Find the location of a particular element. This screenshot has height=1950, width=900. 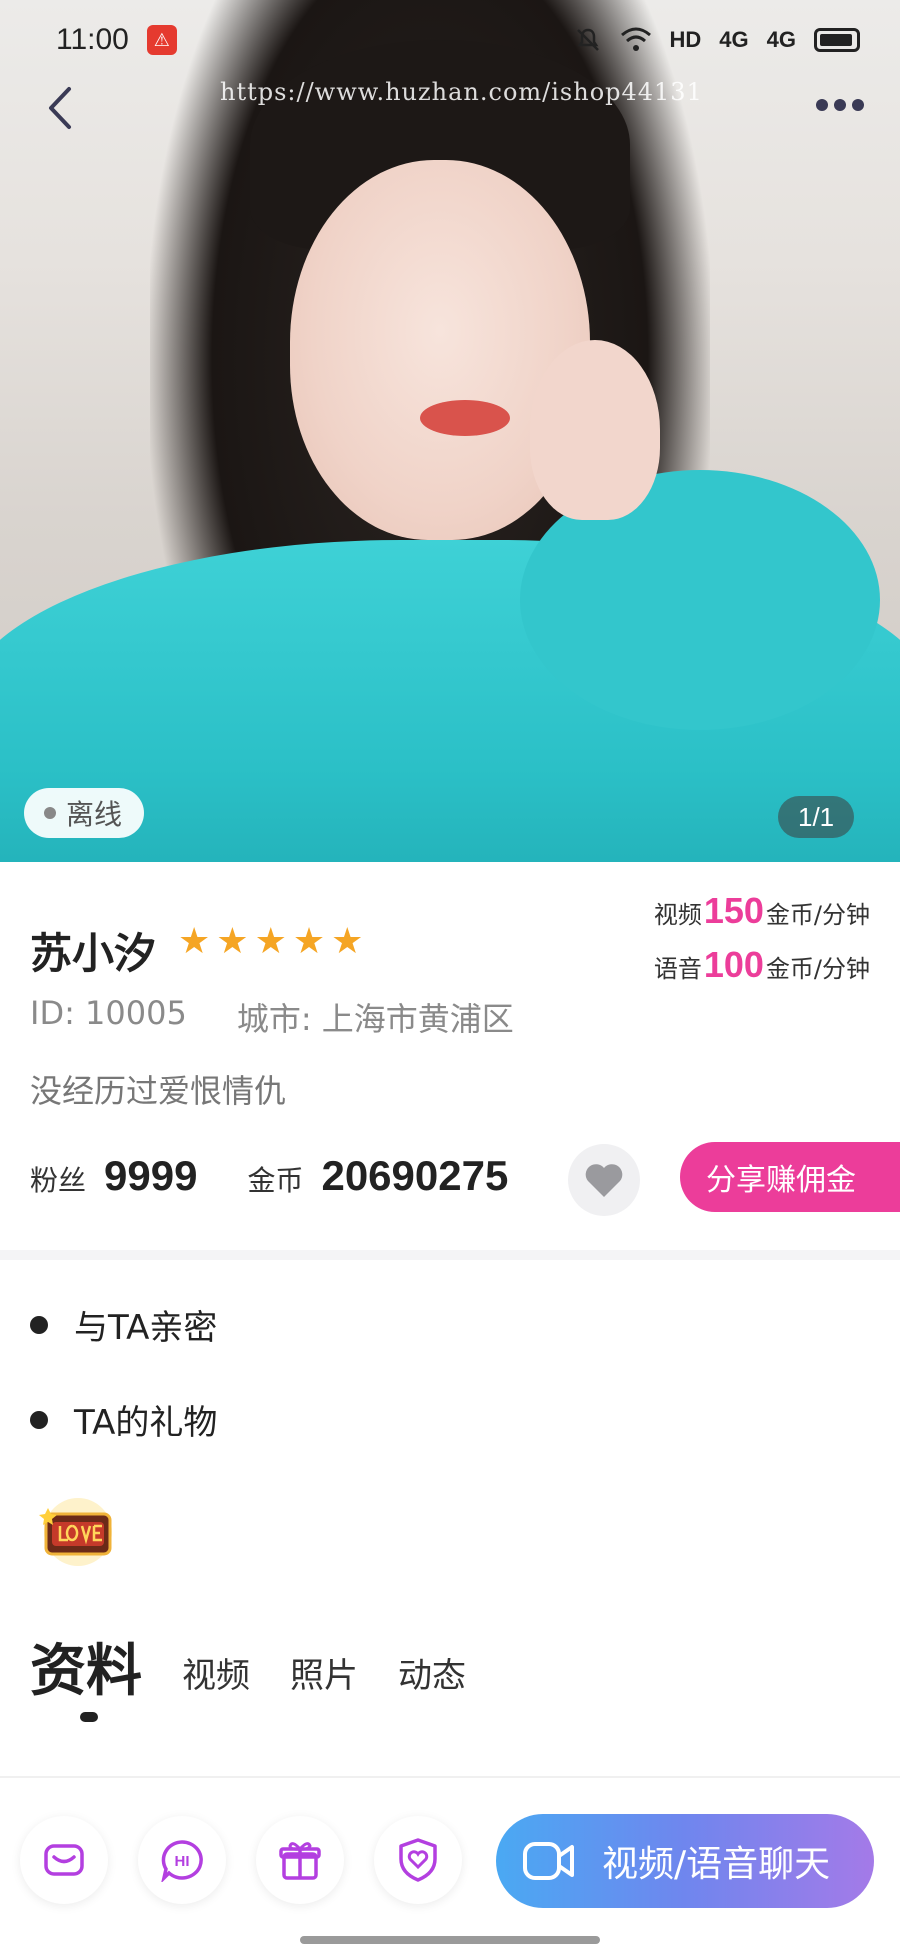

photo-counter: 1/1 is located at coordinates (816, 817).